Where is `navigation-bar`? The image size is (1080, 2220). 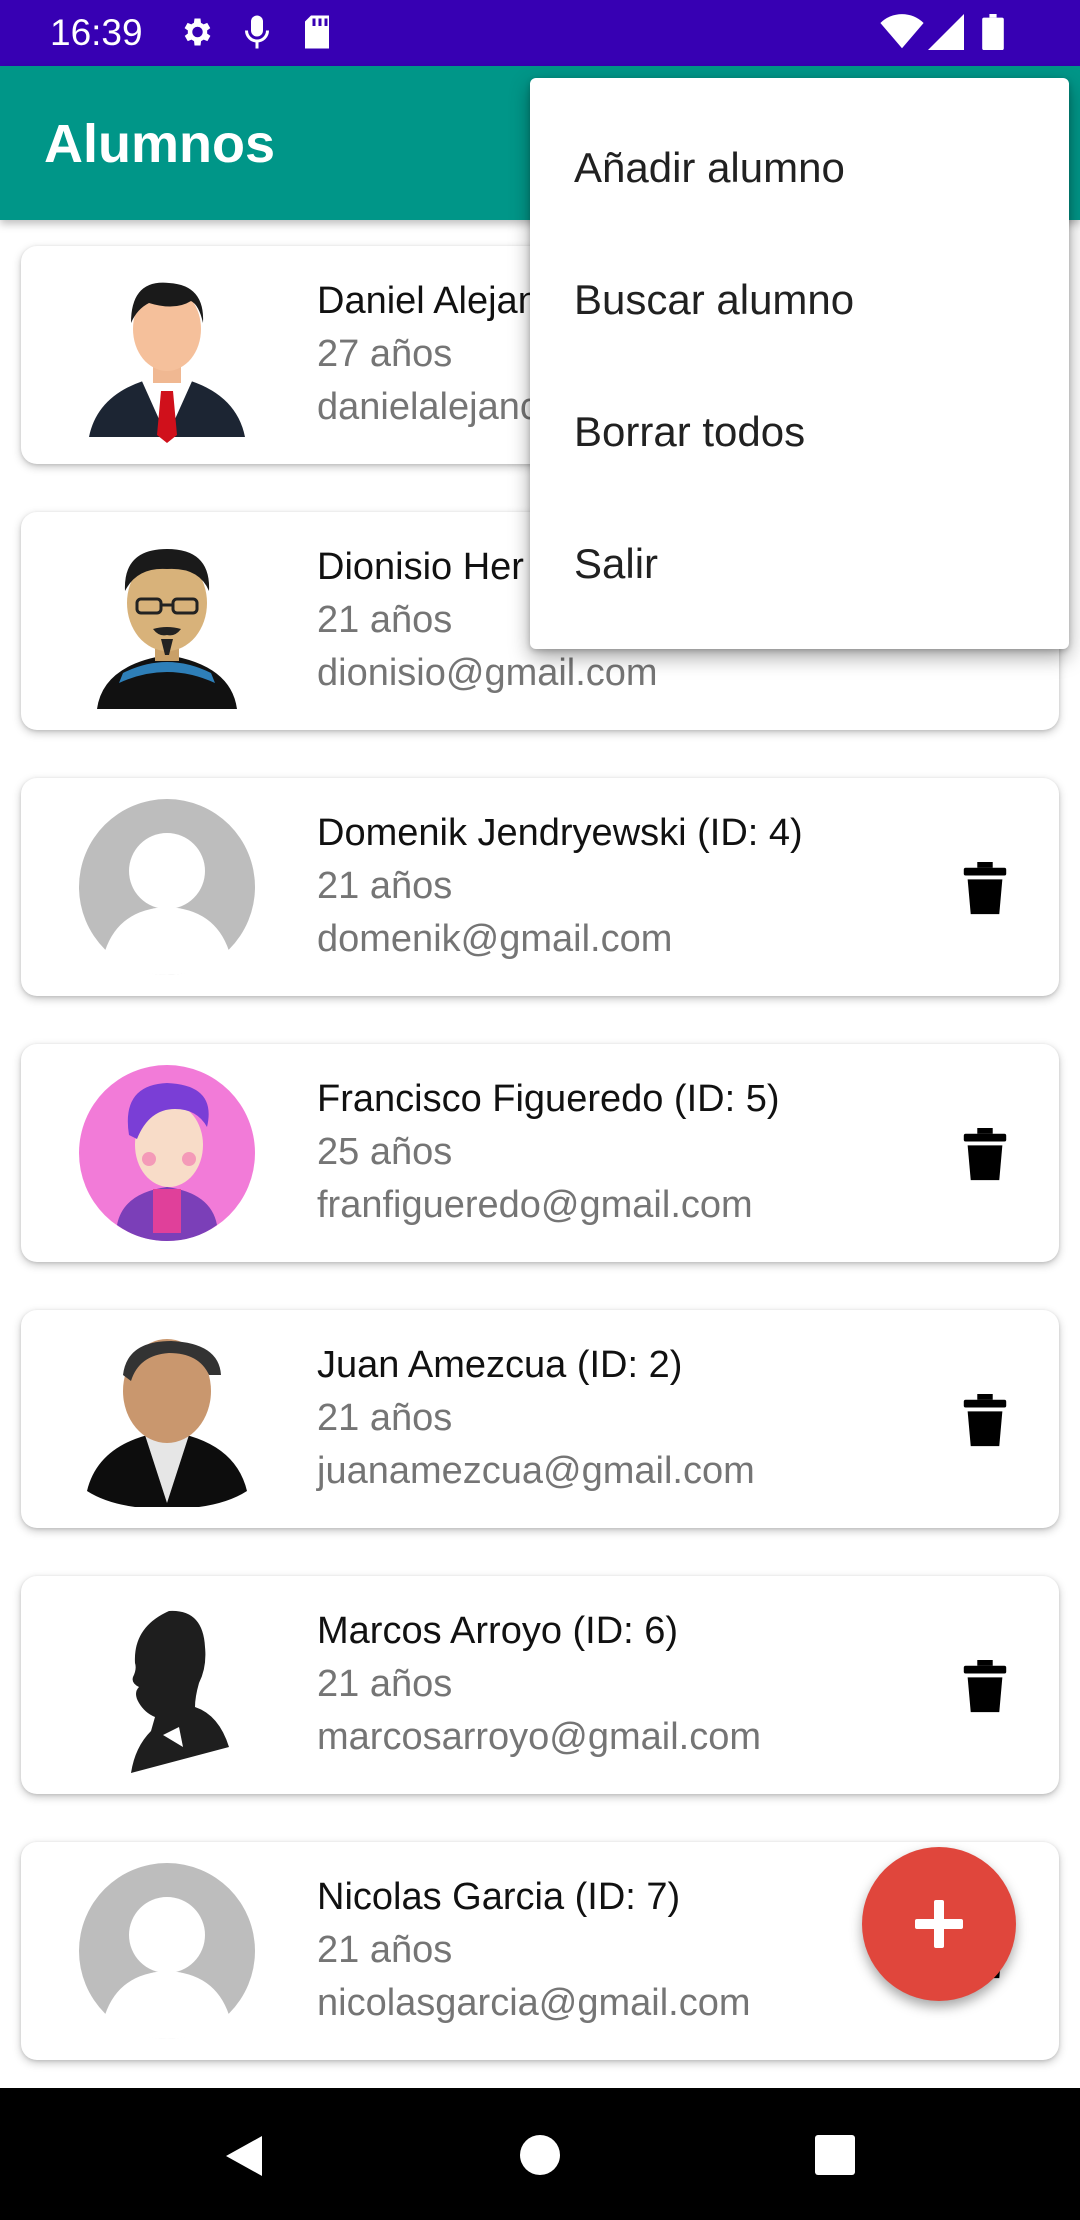
navigation-bar is located at coordinates (540, 2154).